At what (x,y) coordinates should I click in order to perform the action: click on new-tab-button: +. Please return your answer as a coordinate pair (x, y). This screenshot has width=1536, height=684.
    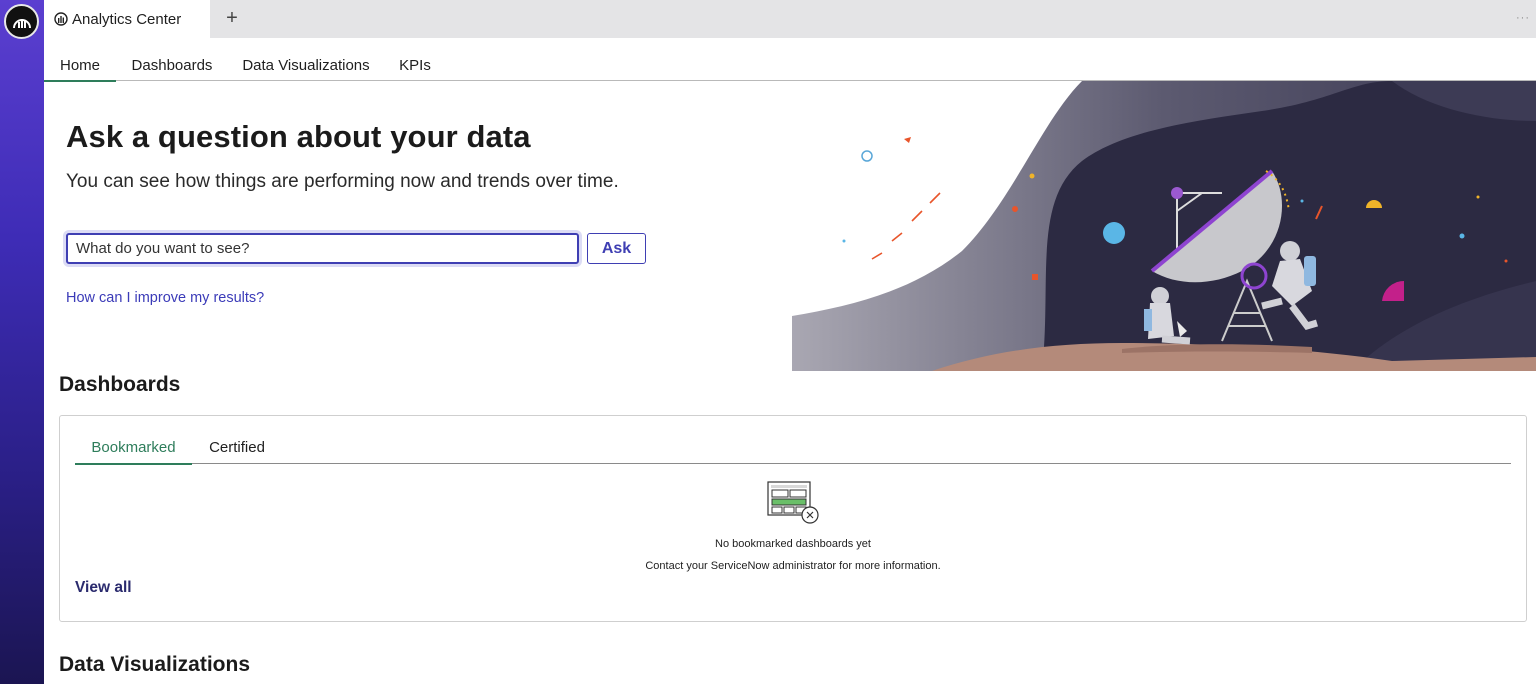
    Looking at the image, I should click on (232, 18).